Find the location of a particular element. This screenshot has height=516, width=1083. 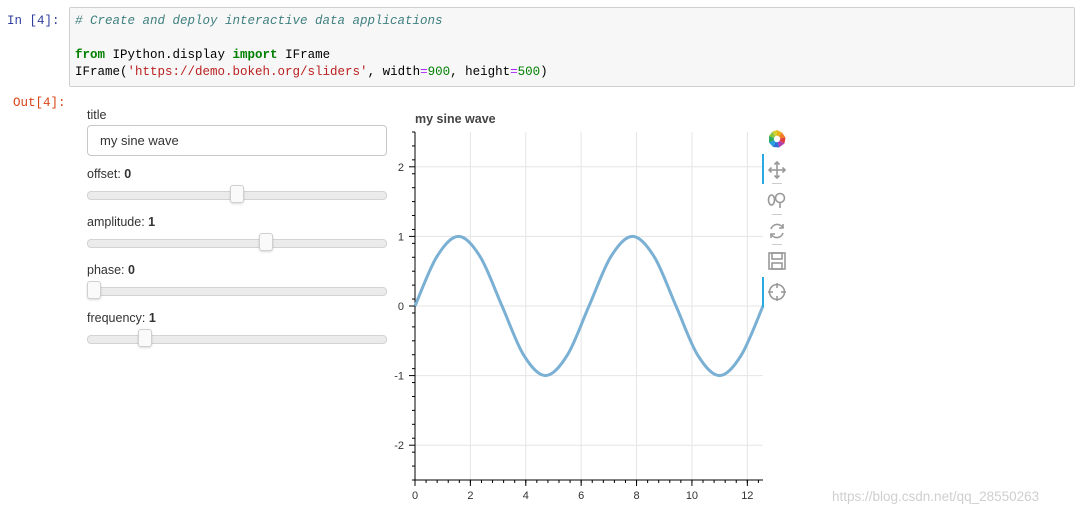

phase-label-text: phase: is located at coordinates (108, 270).